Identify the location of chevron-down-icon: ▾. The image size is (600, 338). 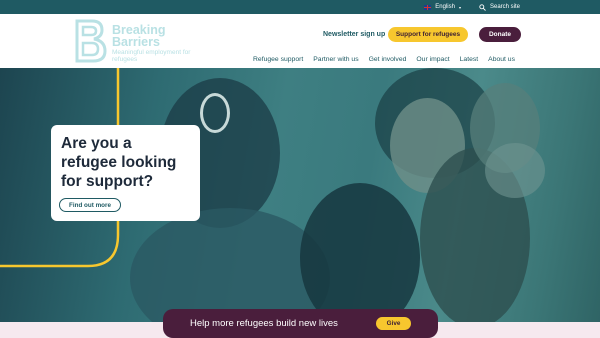
(459, 7).